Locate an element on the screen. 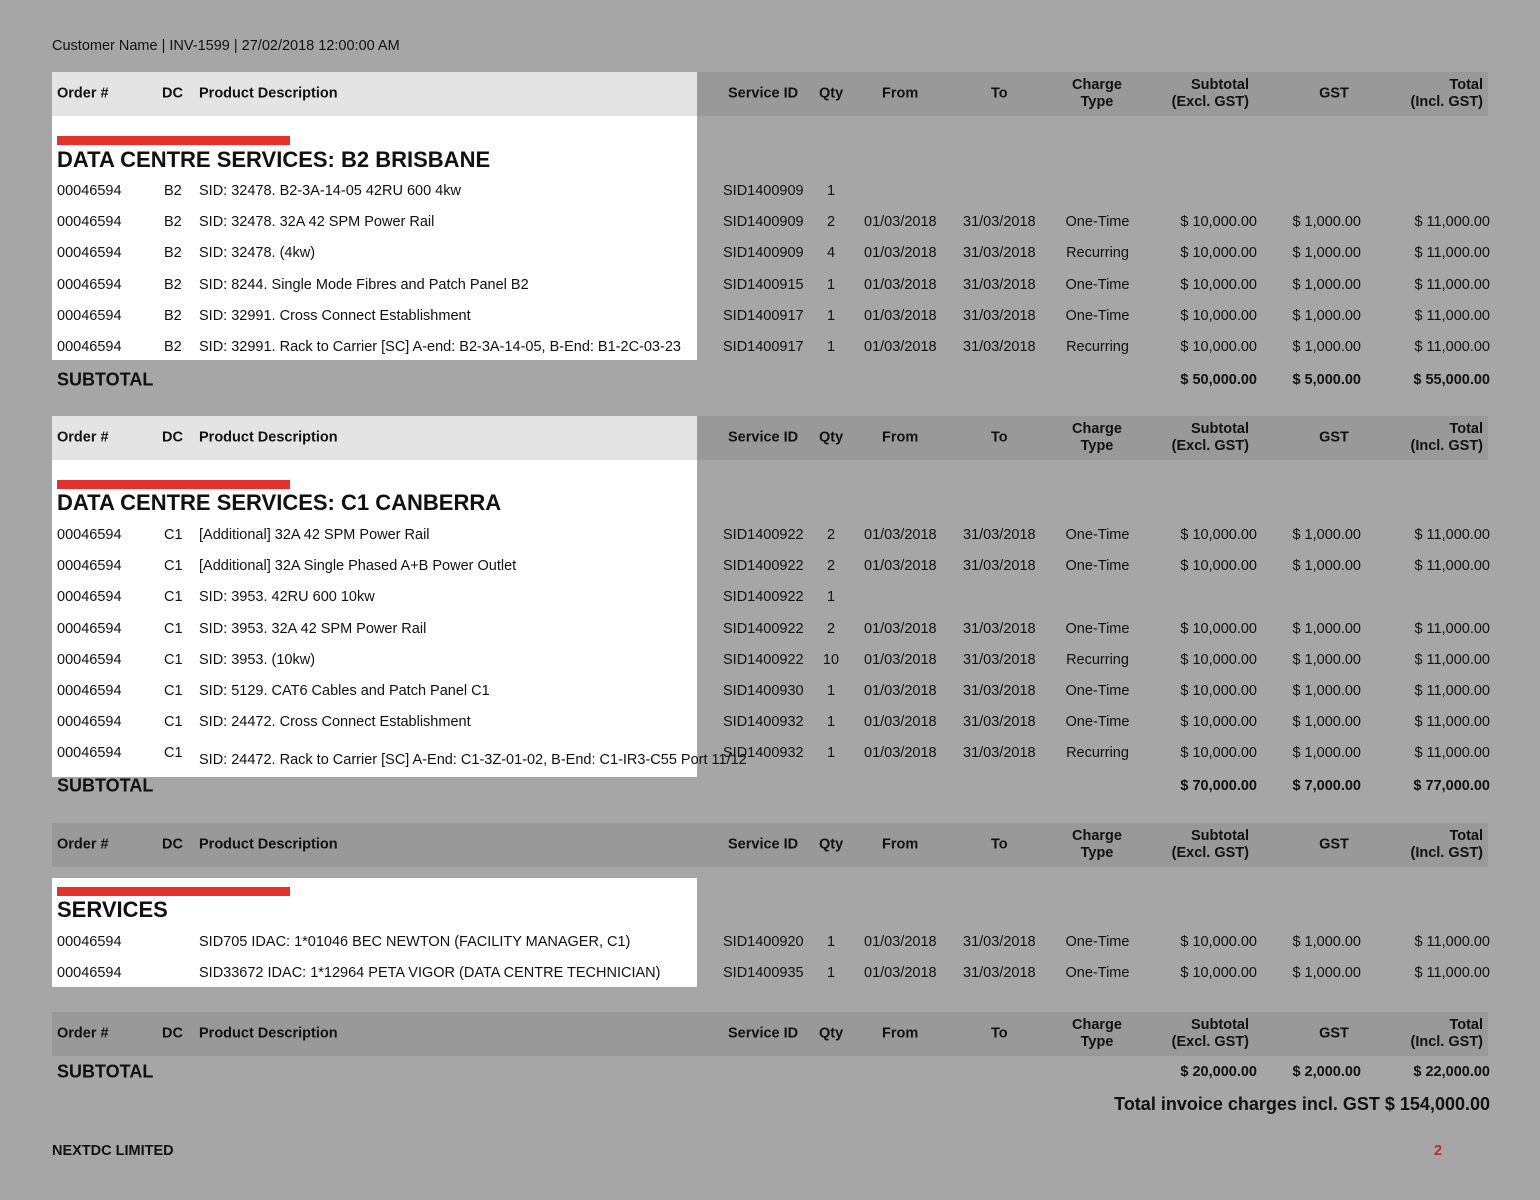 This screenshot has height=1200, width=1540. product-description: SID: 24472. Cross Connect Establishment is located at coordinates (335, 722).